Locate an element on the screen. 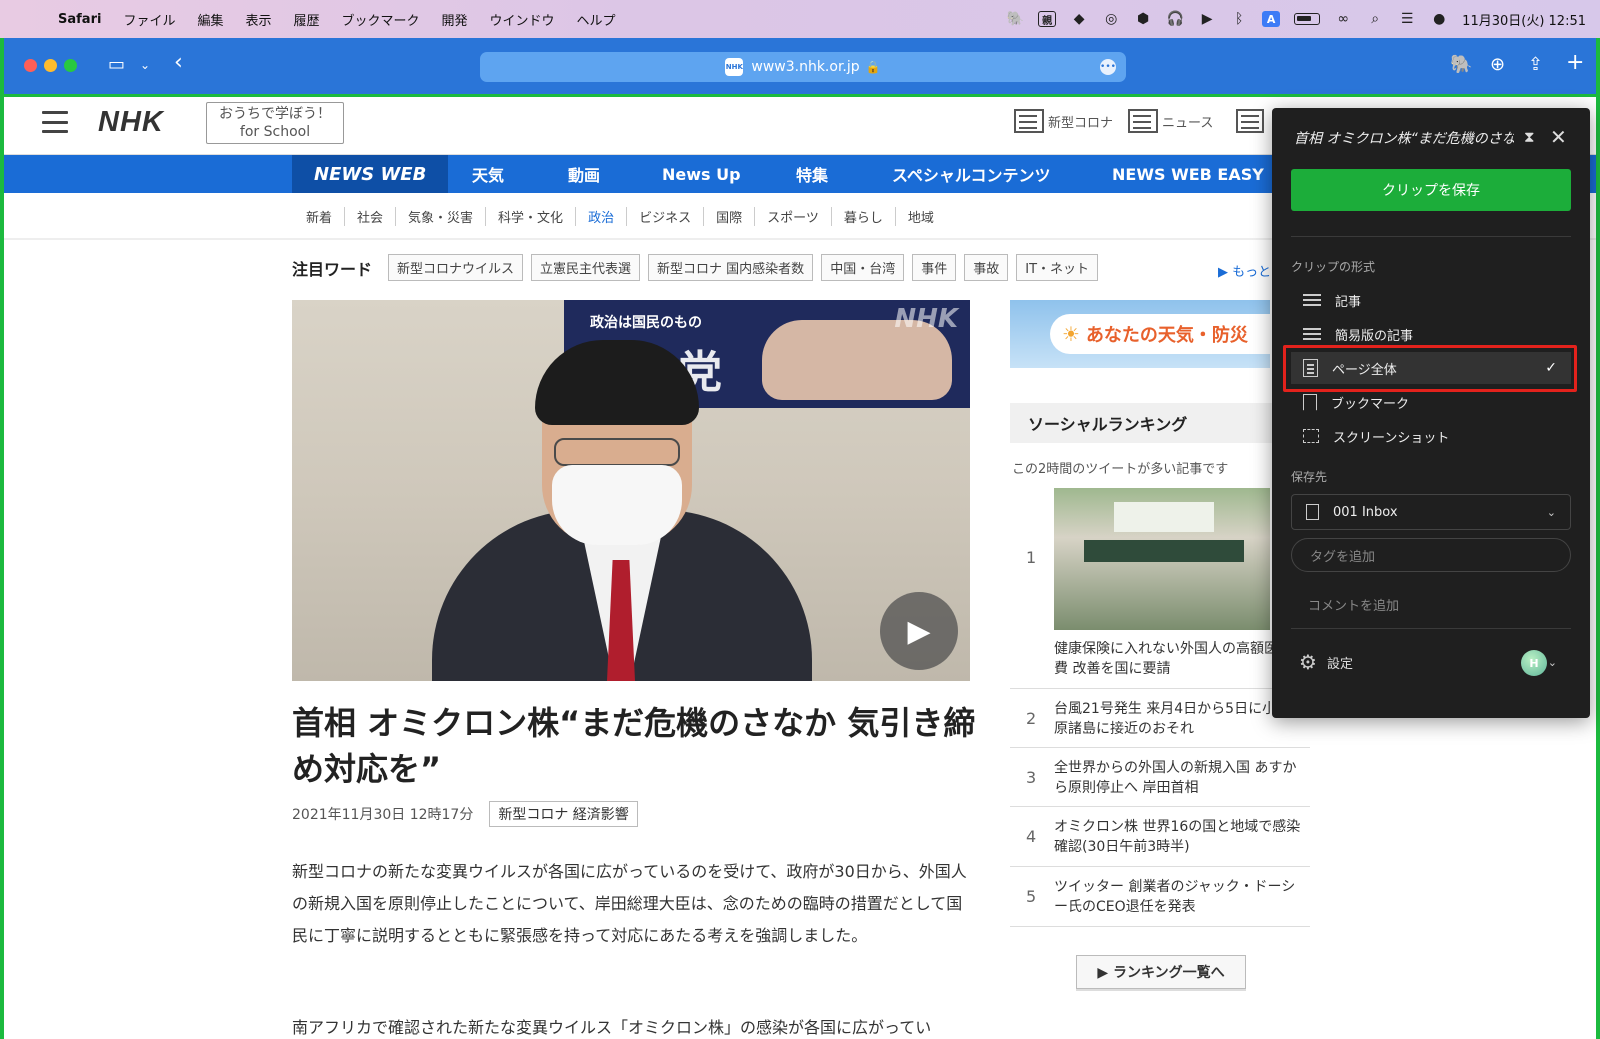  subnav-new: 新着 is located at coordinates (320, 216).